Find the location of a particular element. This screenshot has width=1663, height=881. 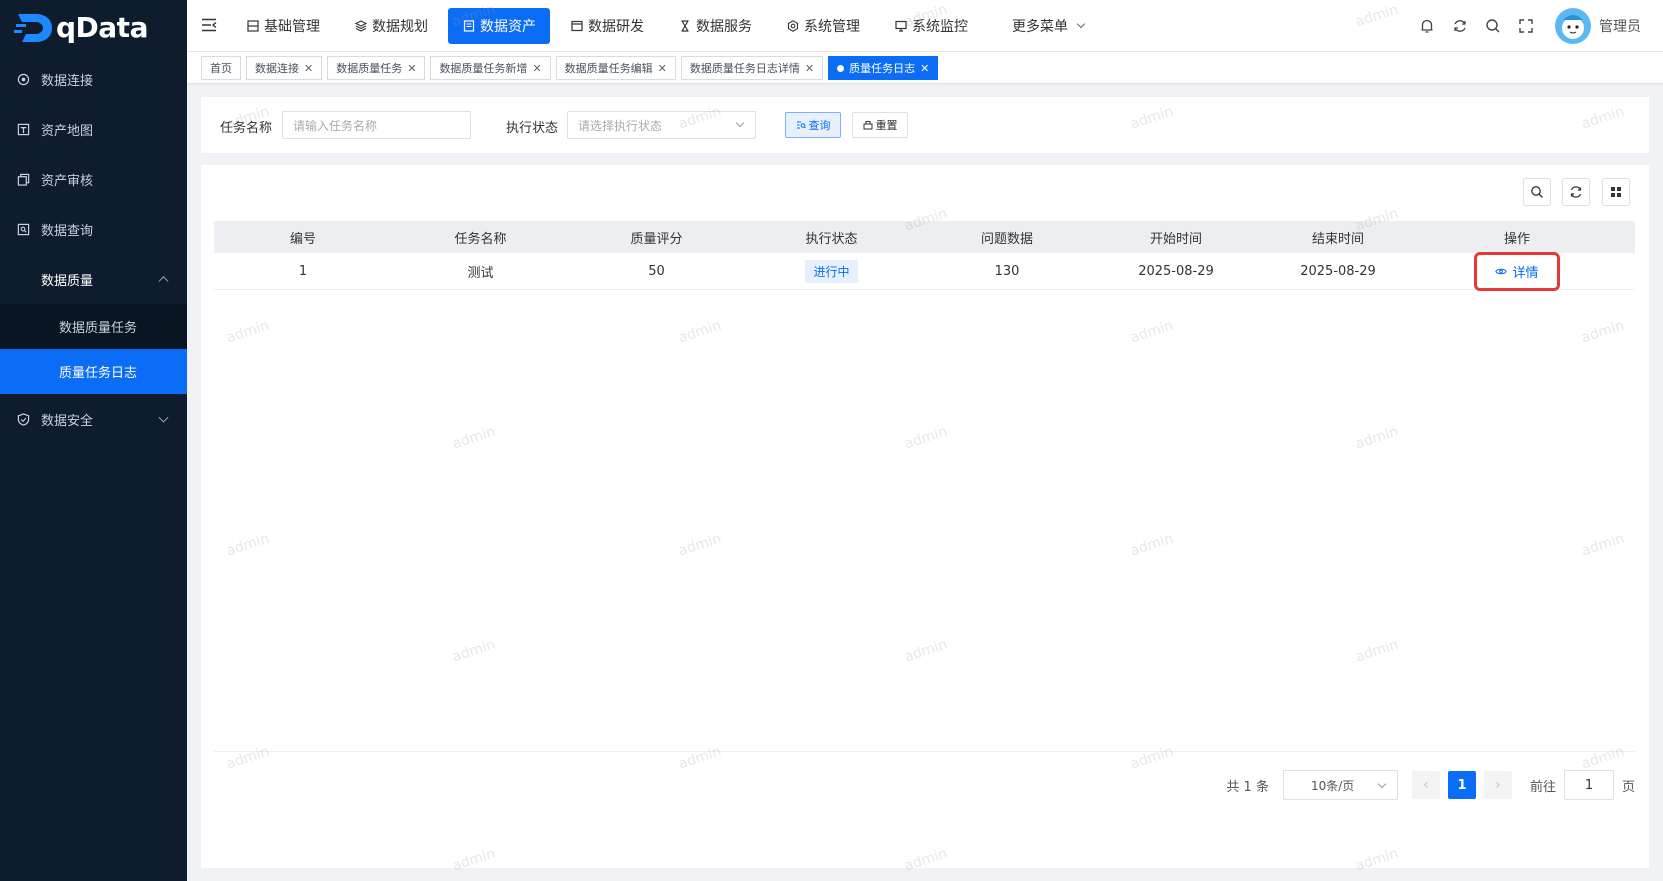

map-icon is located at coordinates (23, 129).